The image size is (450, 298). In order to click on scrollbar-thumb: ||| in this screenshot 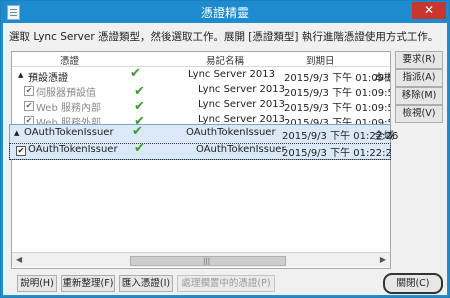, I will do `click(208, 261)`.